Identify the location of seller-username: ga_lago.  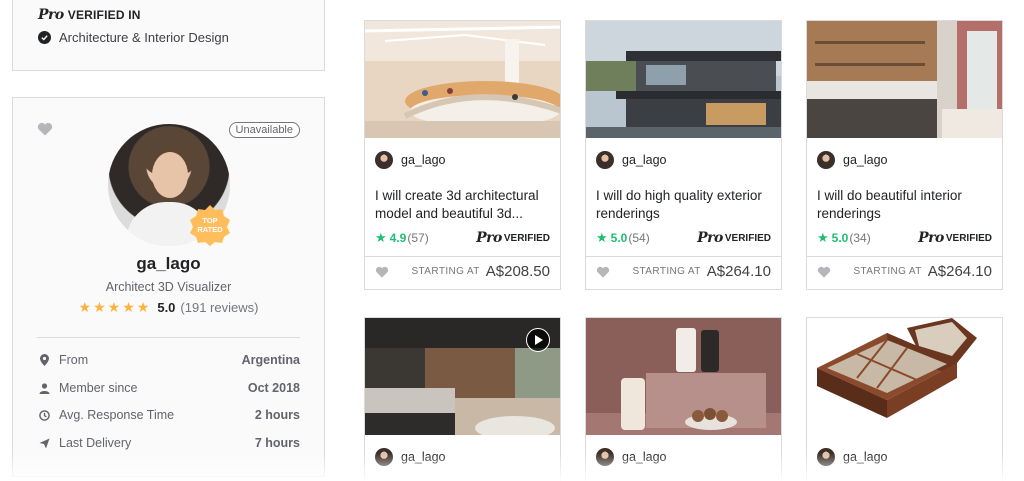
(168, 264).